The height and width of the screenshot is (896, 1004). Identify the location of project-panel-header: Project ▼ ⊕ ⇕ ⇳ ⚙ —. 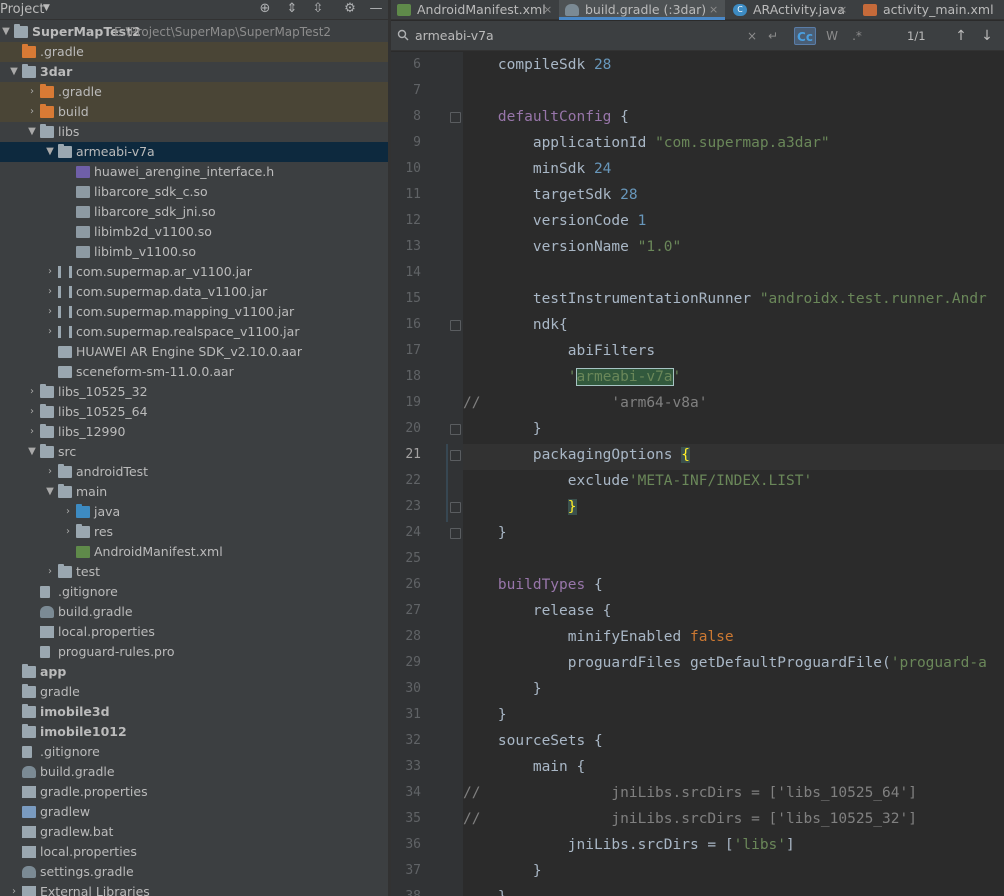
(194, 10).